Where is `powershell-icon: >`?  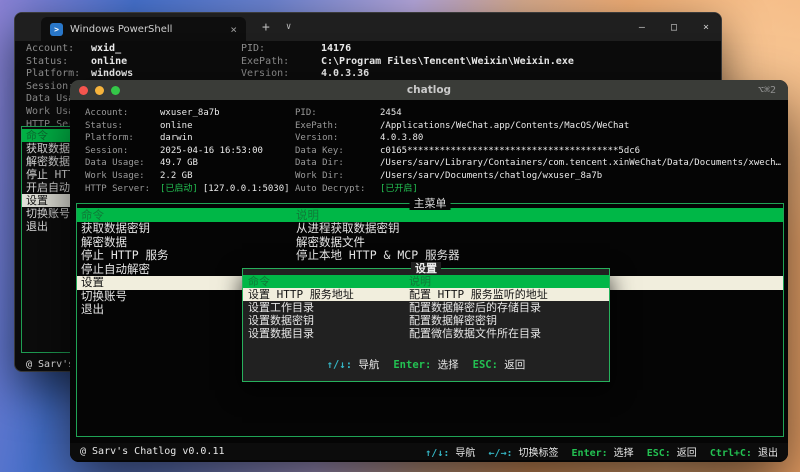 powershell-icon: > is located at coordinates (56, 29).